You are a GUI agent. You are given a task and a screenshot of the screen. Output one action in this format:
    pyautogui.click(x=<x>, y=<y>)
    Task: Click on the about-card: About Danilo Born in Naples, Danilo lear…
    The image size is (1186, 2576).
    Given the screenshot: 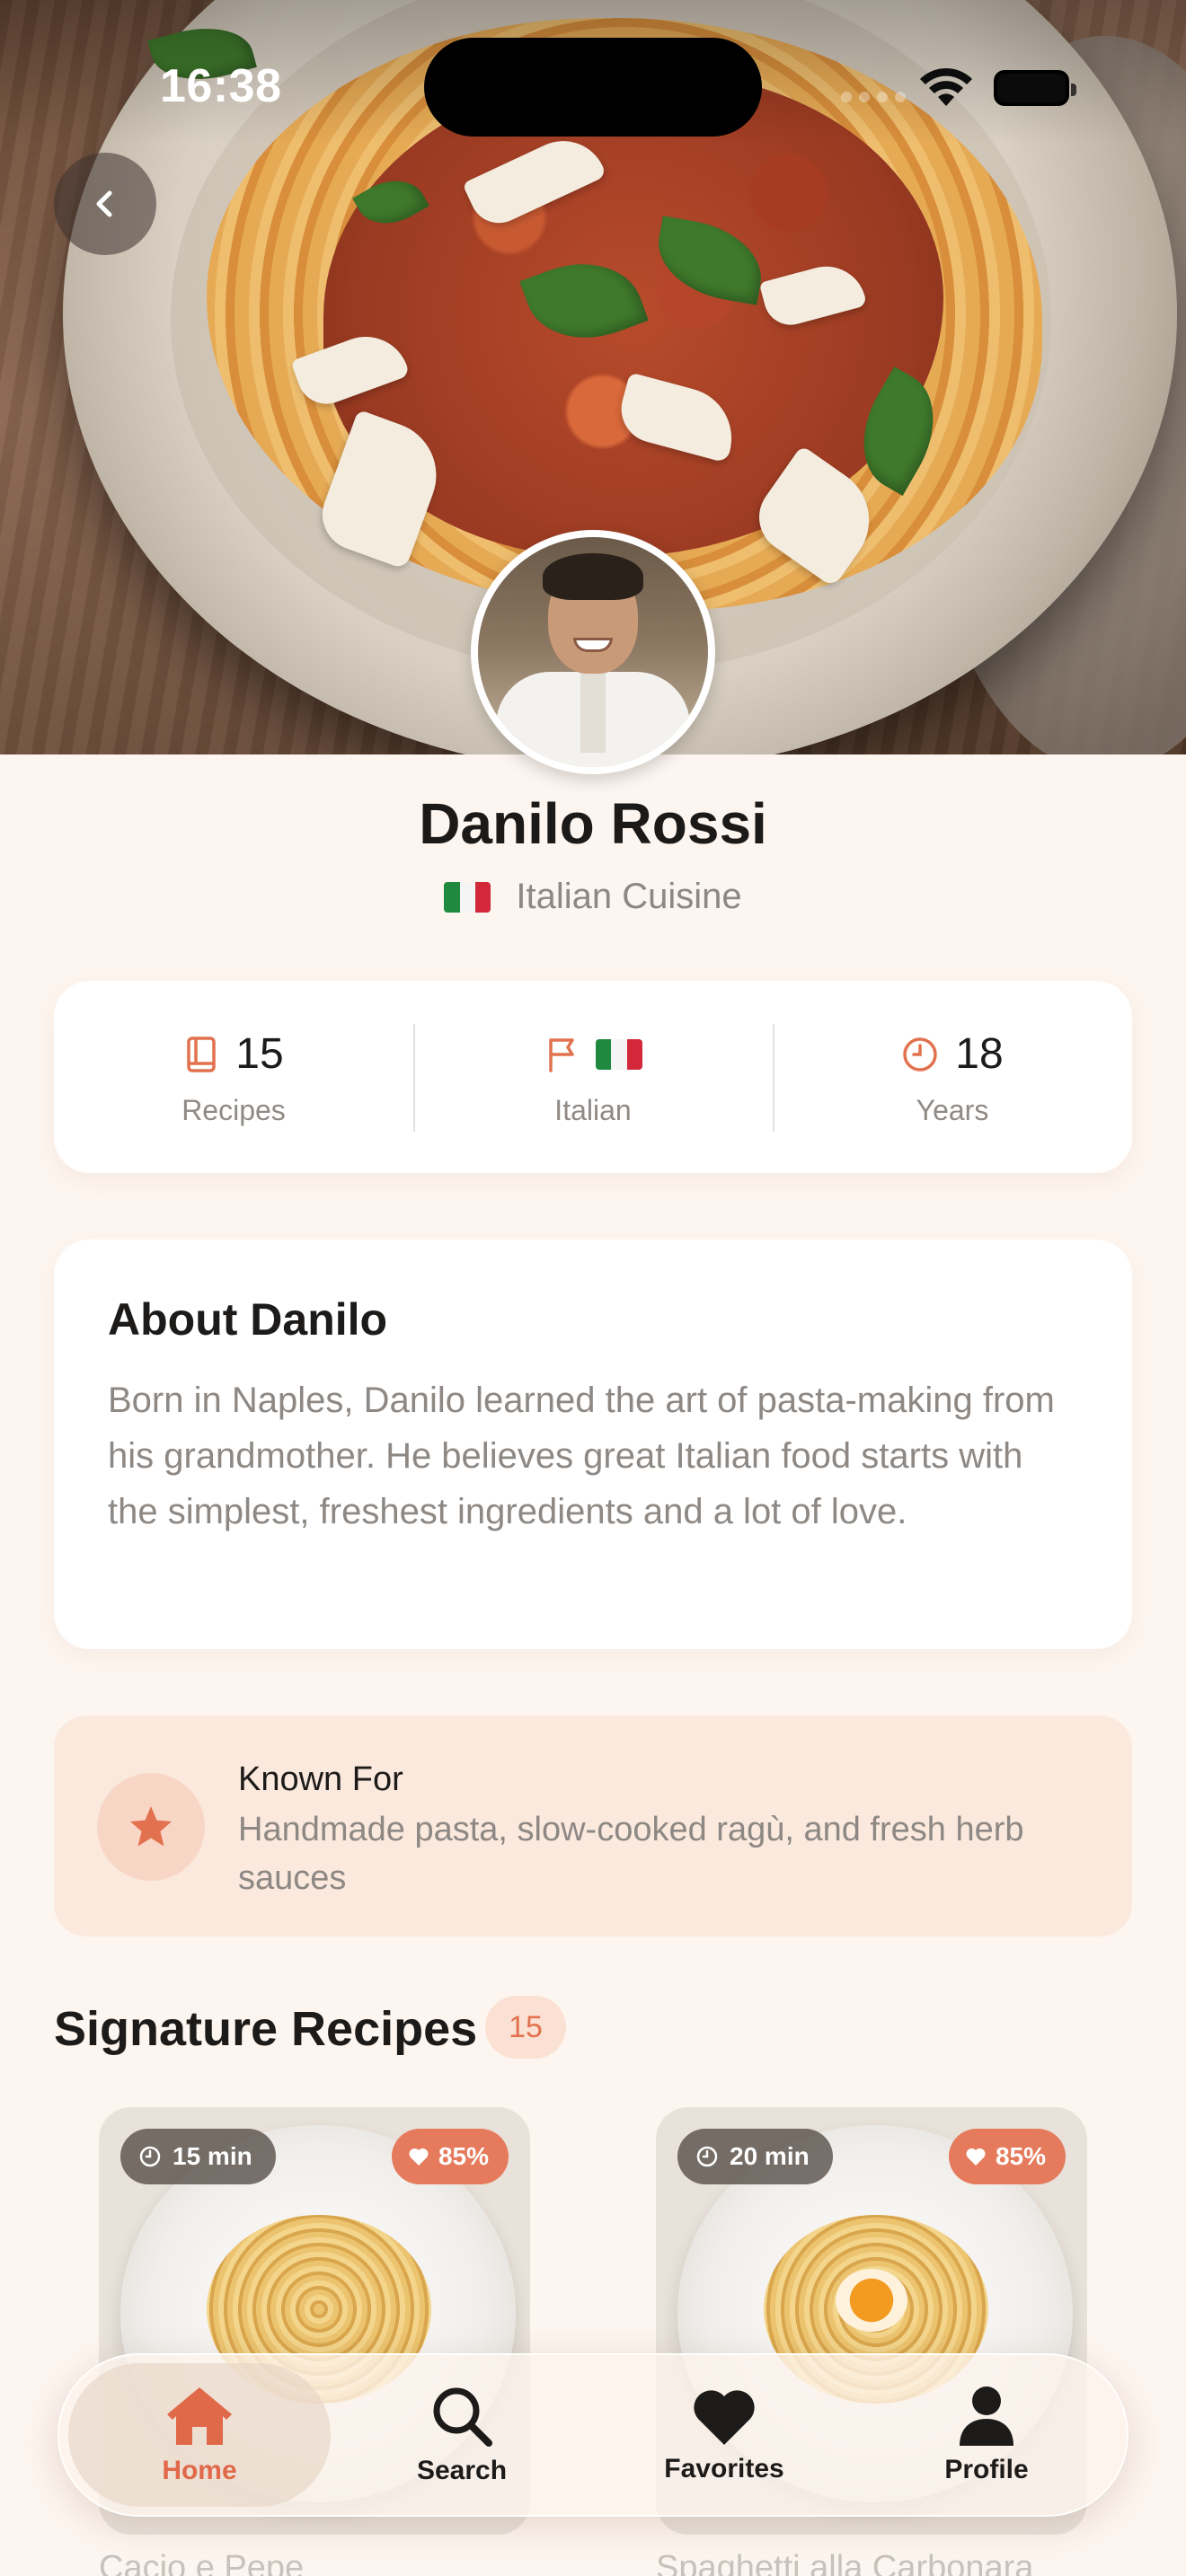 What is the action you would take?
    pyautogui.click(x=593, y=1444)
    